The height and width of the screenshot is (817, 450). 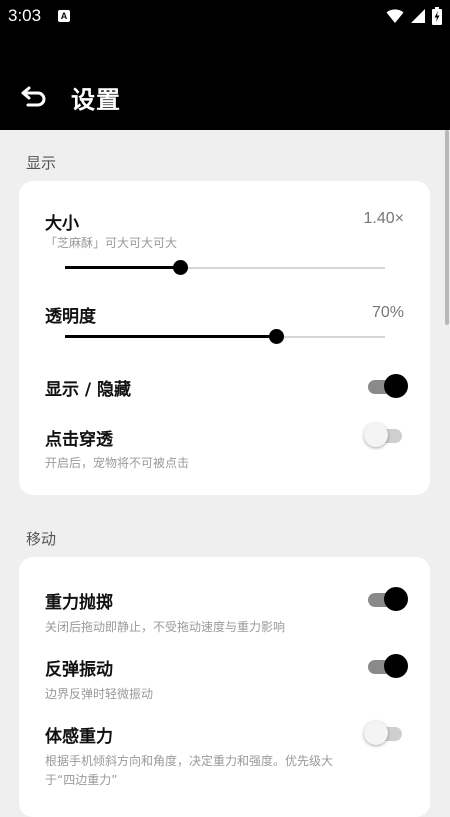 I want to click on show-hide-toggle, so click(x=388, y=386).